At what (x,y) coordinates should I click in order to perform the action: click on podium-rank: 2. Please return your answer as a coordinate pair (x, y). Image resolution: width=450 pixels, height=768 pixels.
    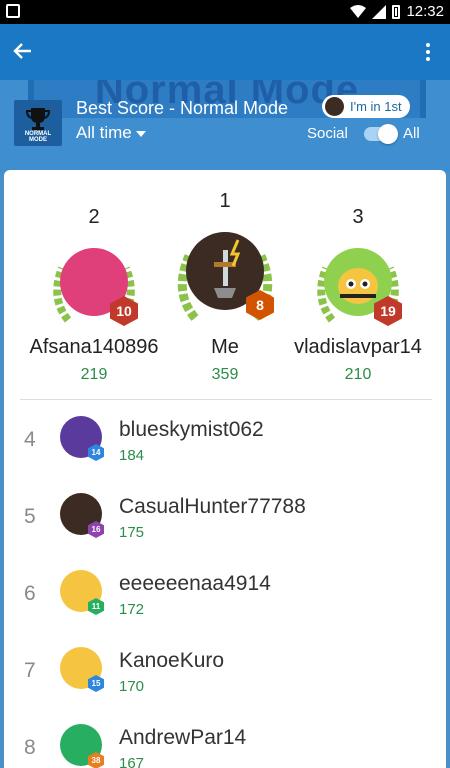
    Looking at the image, I should click on (94, 217).